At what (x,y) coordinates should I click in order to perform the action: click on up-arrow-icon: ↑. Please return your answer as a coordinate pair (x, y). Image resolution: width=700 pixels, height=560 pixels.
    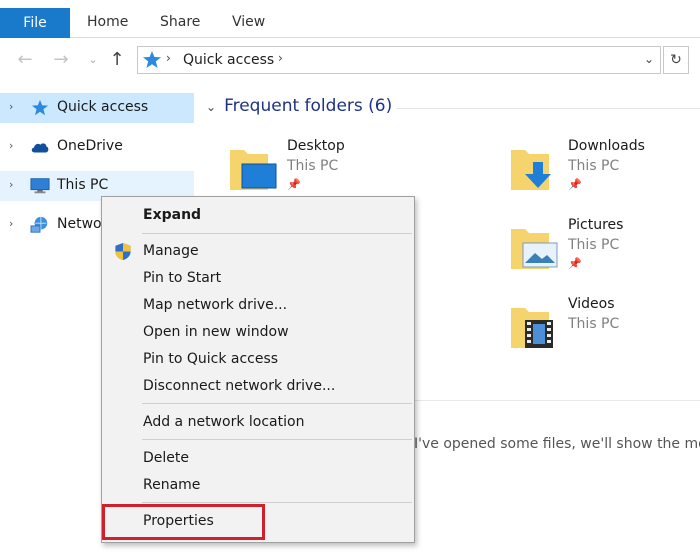
    Looking at the image, I should click on (117, 60).